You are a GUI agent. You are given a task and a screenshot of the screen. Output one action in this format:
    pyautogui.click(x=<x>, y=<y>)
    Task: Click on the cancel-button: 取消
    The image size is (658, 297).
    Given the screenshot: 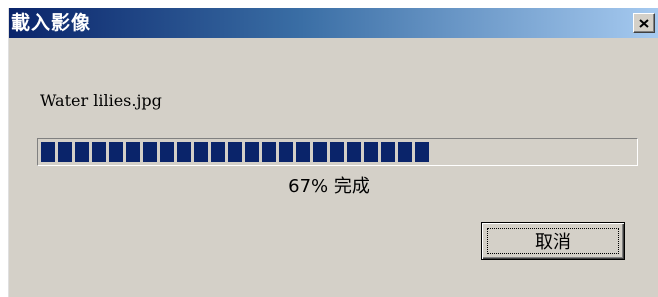 What is the action you would take?
    pyautogui.click(x=553, y=241)
    